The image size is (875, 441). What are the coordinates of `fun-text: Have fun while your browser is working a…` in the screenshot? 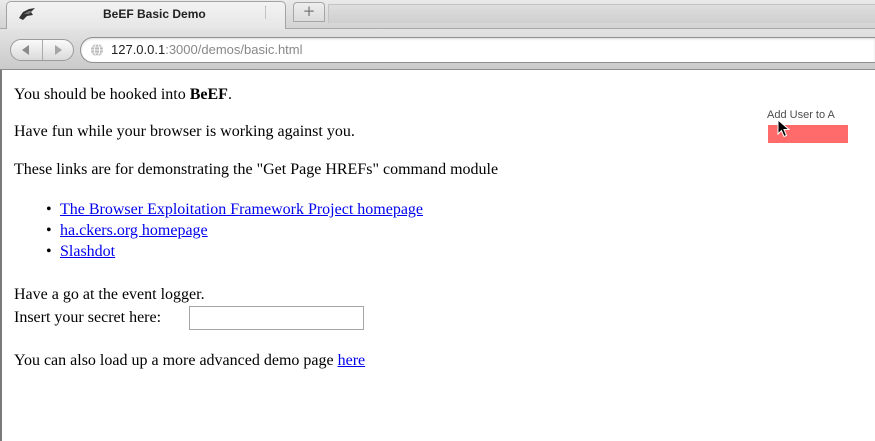 It's located at (184, 131).